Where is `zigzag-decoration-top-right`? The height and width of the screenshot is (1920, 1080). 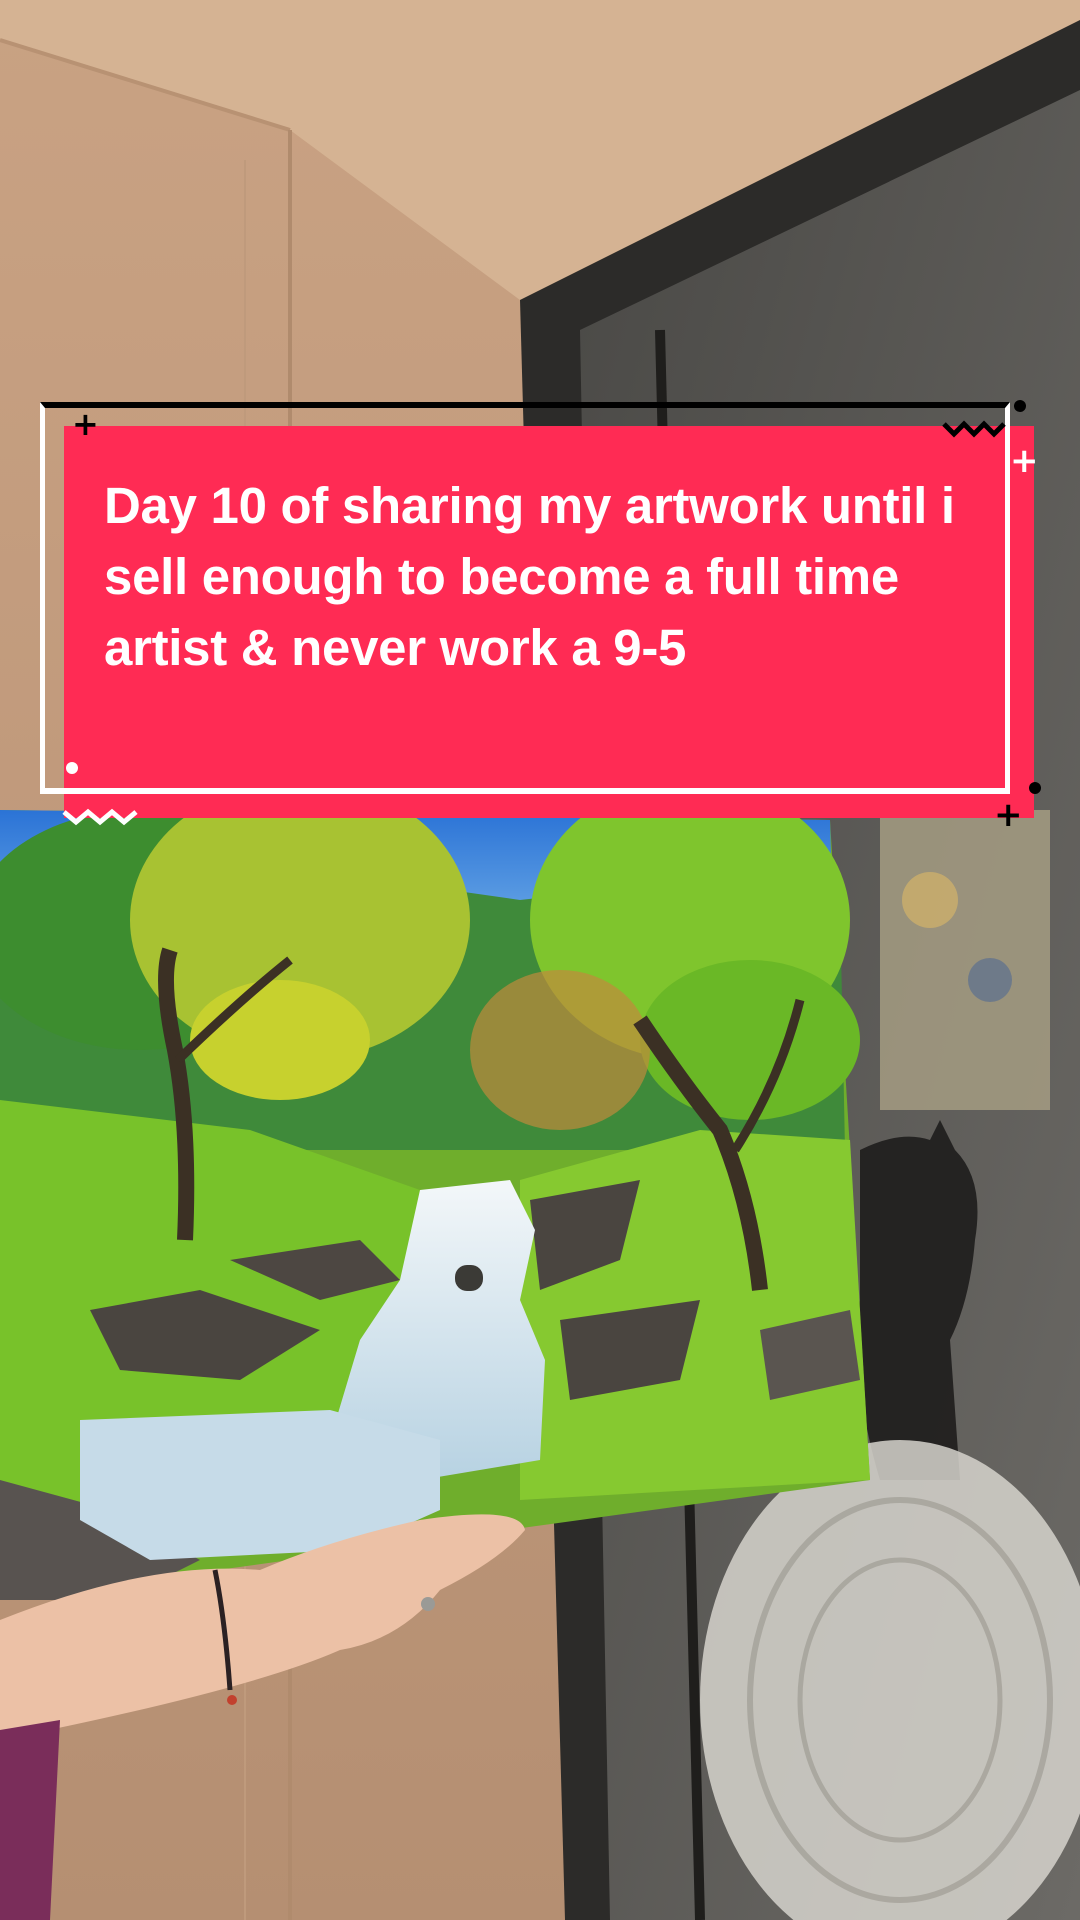 zigzag-decoration-top-right is located at coordinates (974, 429).